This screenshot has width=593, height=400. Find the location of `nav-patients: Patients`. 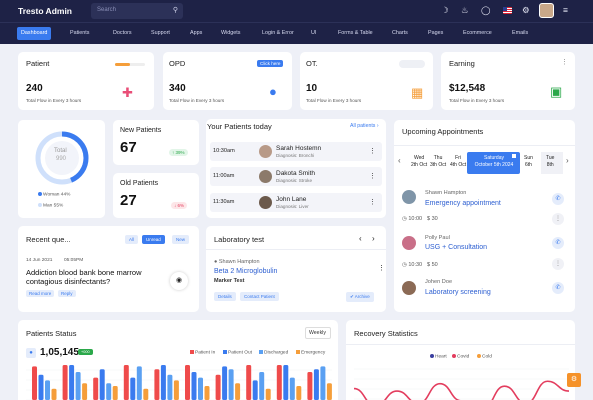

nav-patients: Patients is located at coordinates (79, 33).